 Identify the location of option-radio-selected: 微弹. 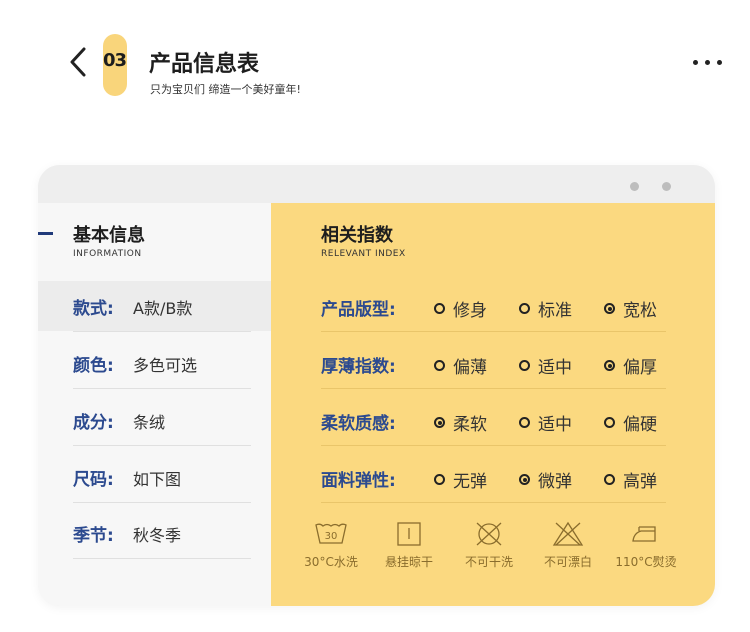
(545, 479).